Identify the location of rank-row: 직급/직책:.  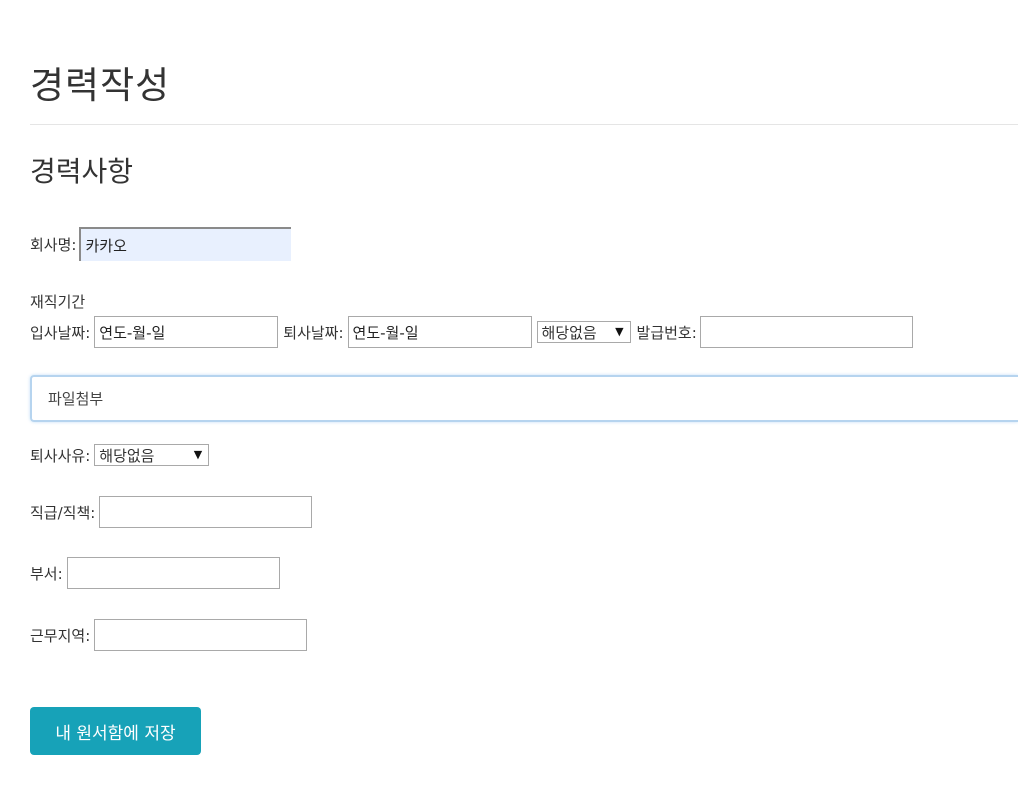
(171, 512).